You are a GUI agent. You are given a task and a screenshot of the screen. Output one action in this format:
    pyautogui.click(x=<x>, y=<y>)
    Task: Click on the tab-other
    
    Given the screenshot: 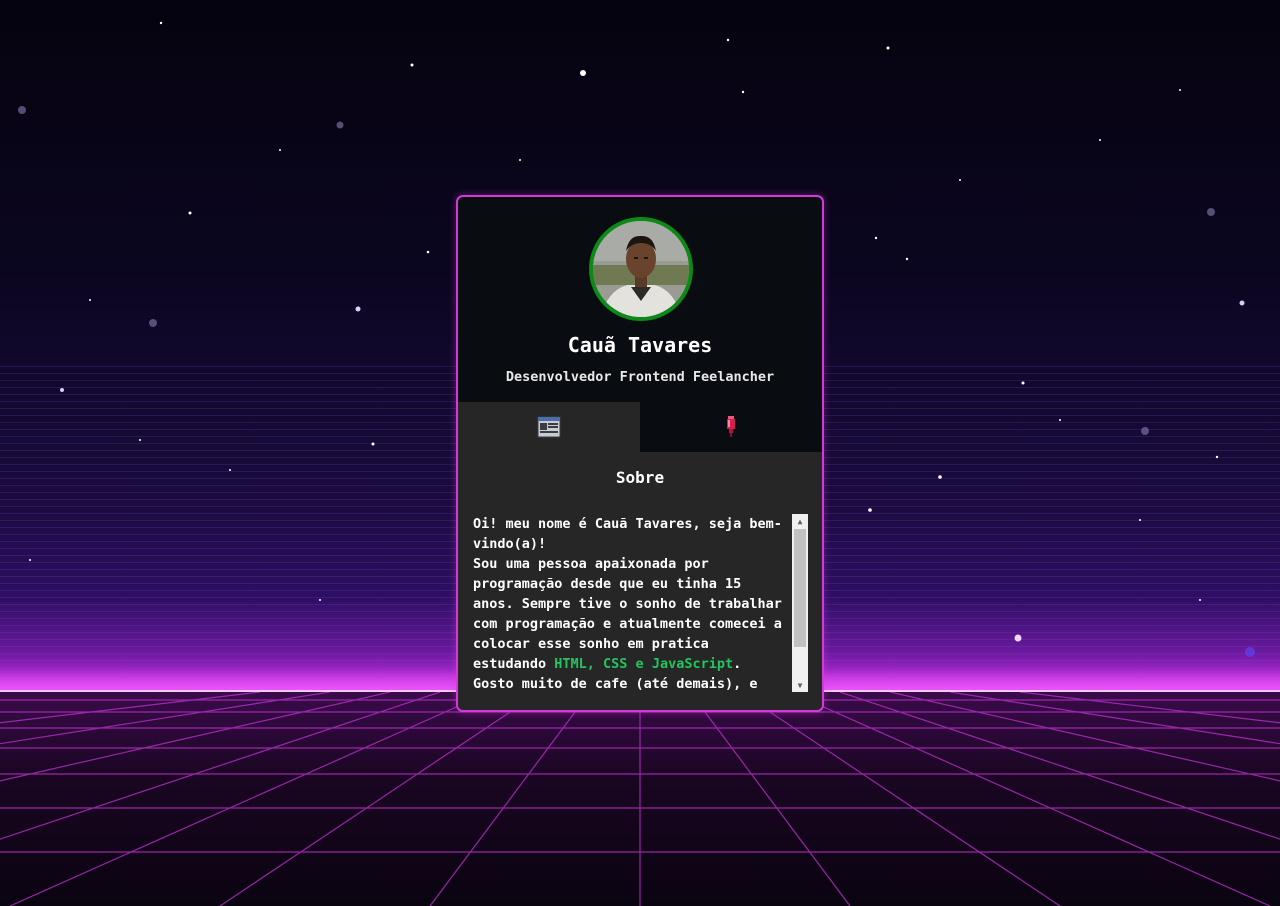 What is the action you would take?
    pyautogui.click(x=731, y=427)
    